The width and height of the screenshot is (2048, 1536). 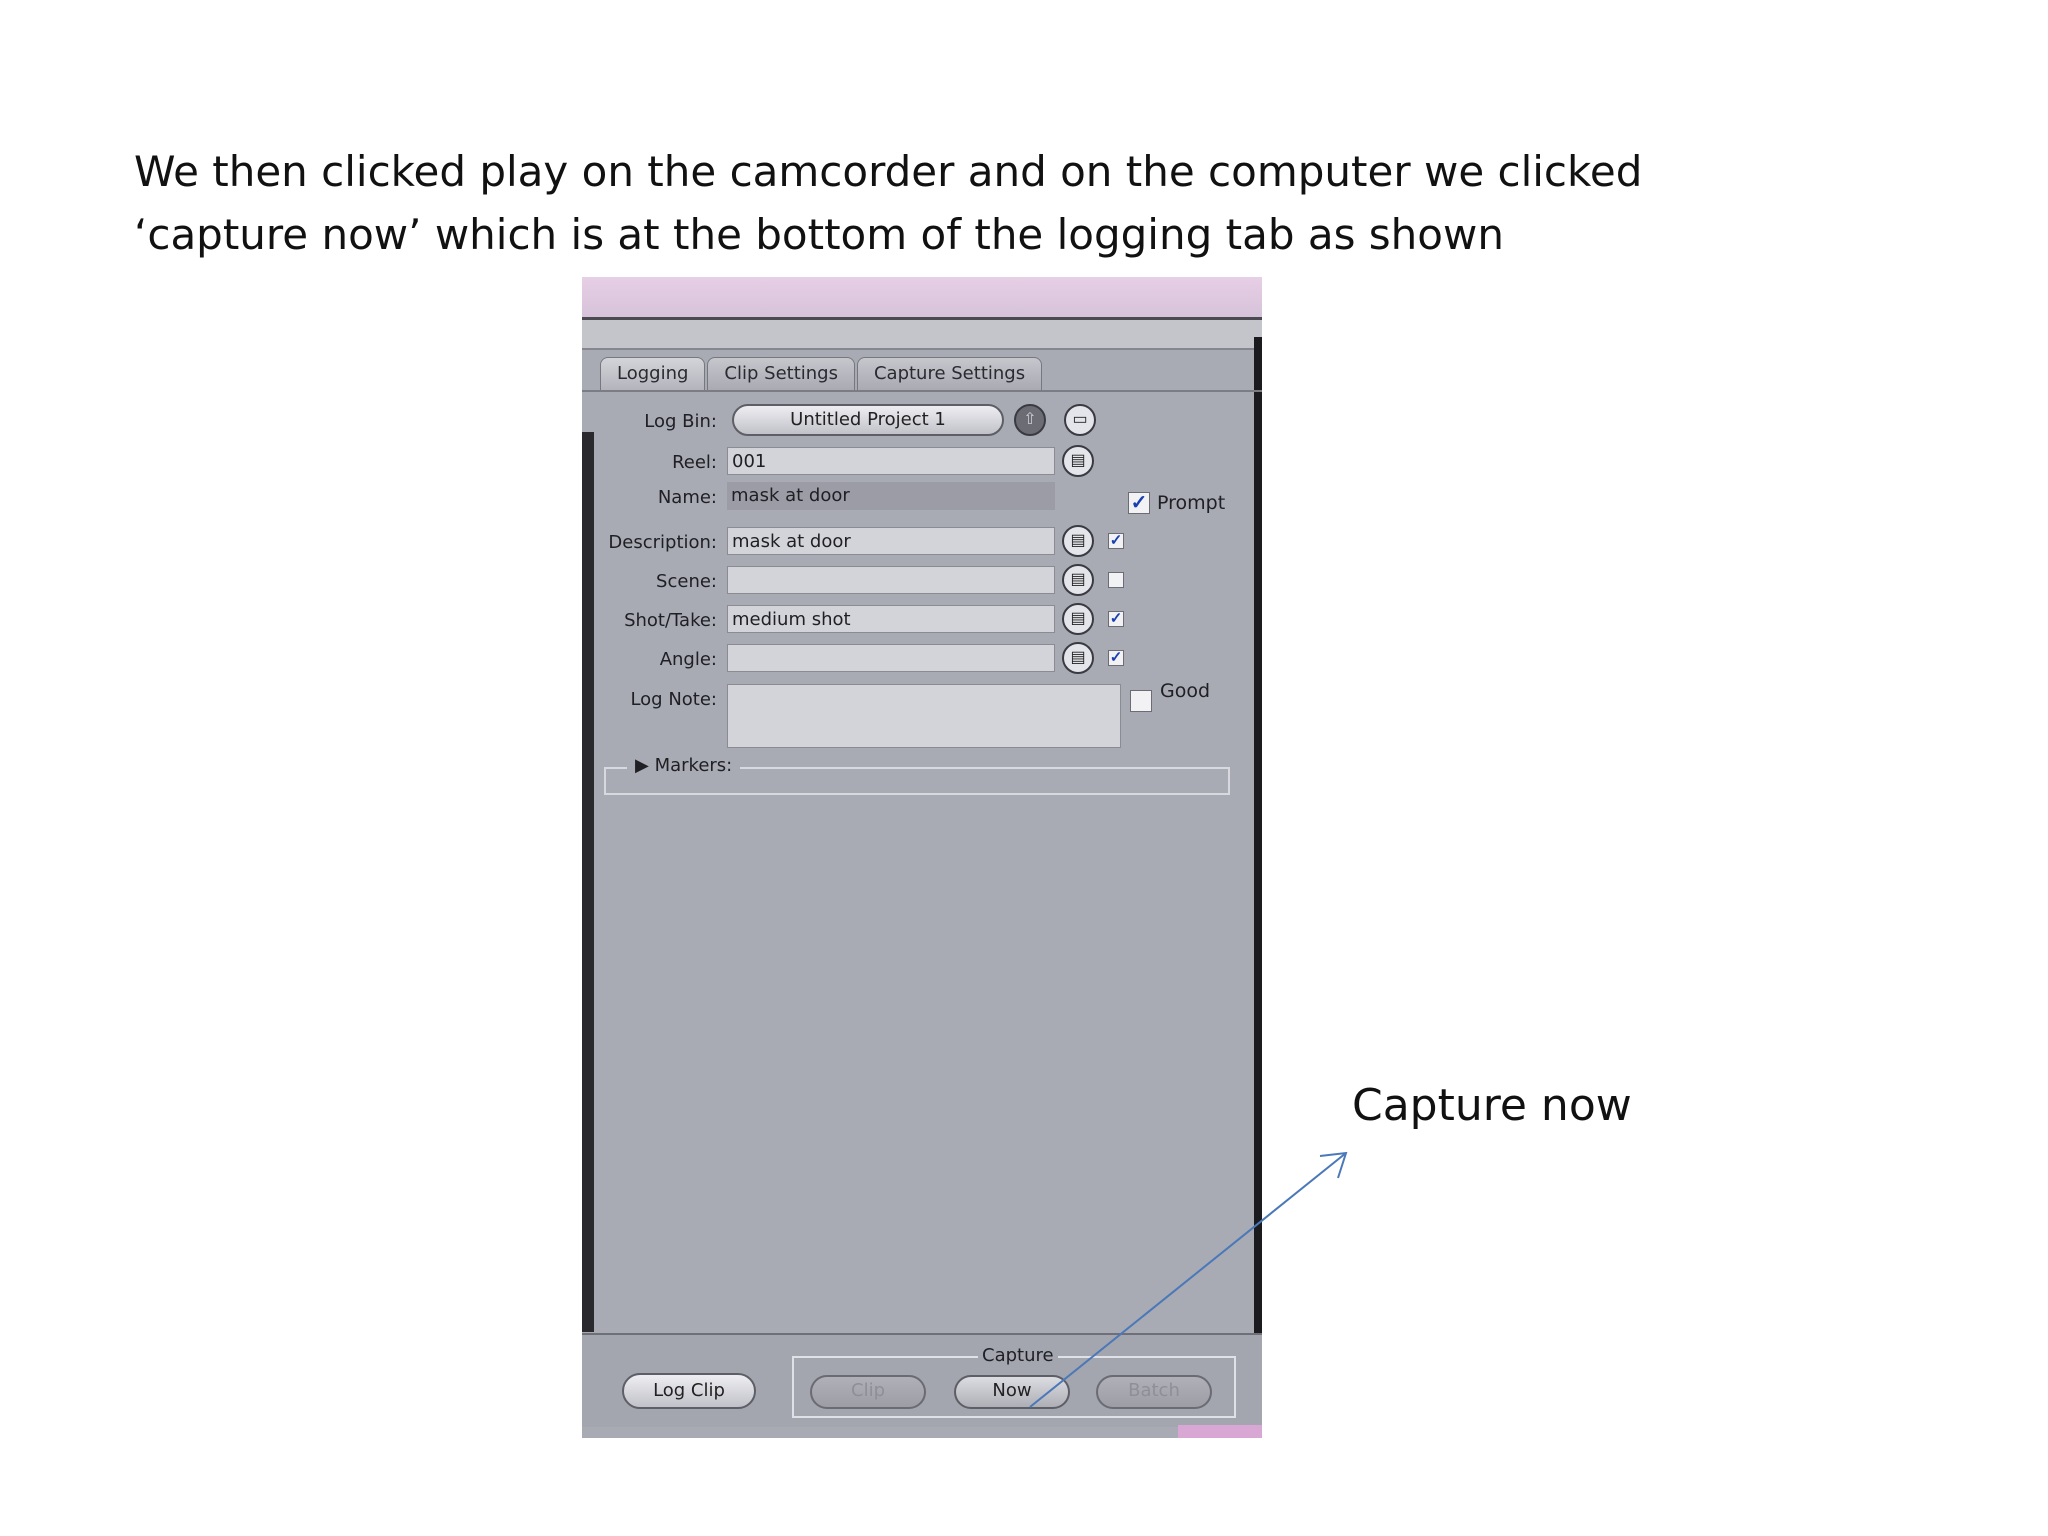 I want to click on prompt-label: Prompt, so click(x=1191, y=503).